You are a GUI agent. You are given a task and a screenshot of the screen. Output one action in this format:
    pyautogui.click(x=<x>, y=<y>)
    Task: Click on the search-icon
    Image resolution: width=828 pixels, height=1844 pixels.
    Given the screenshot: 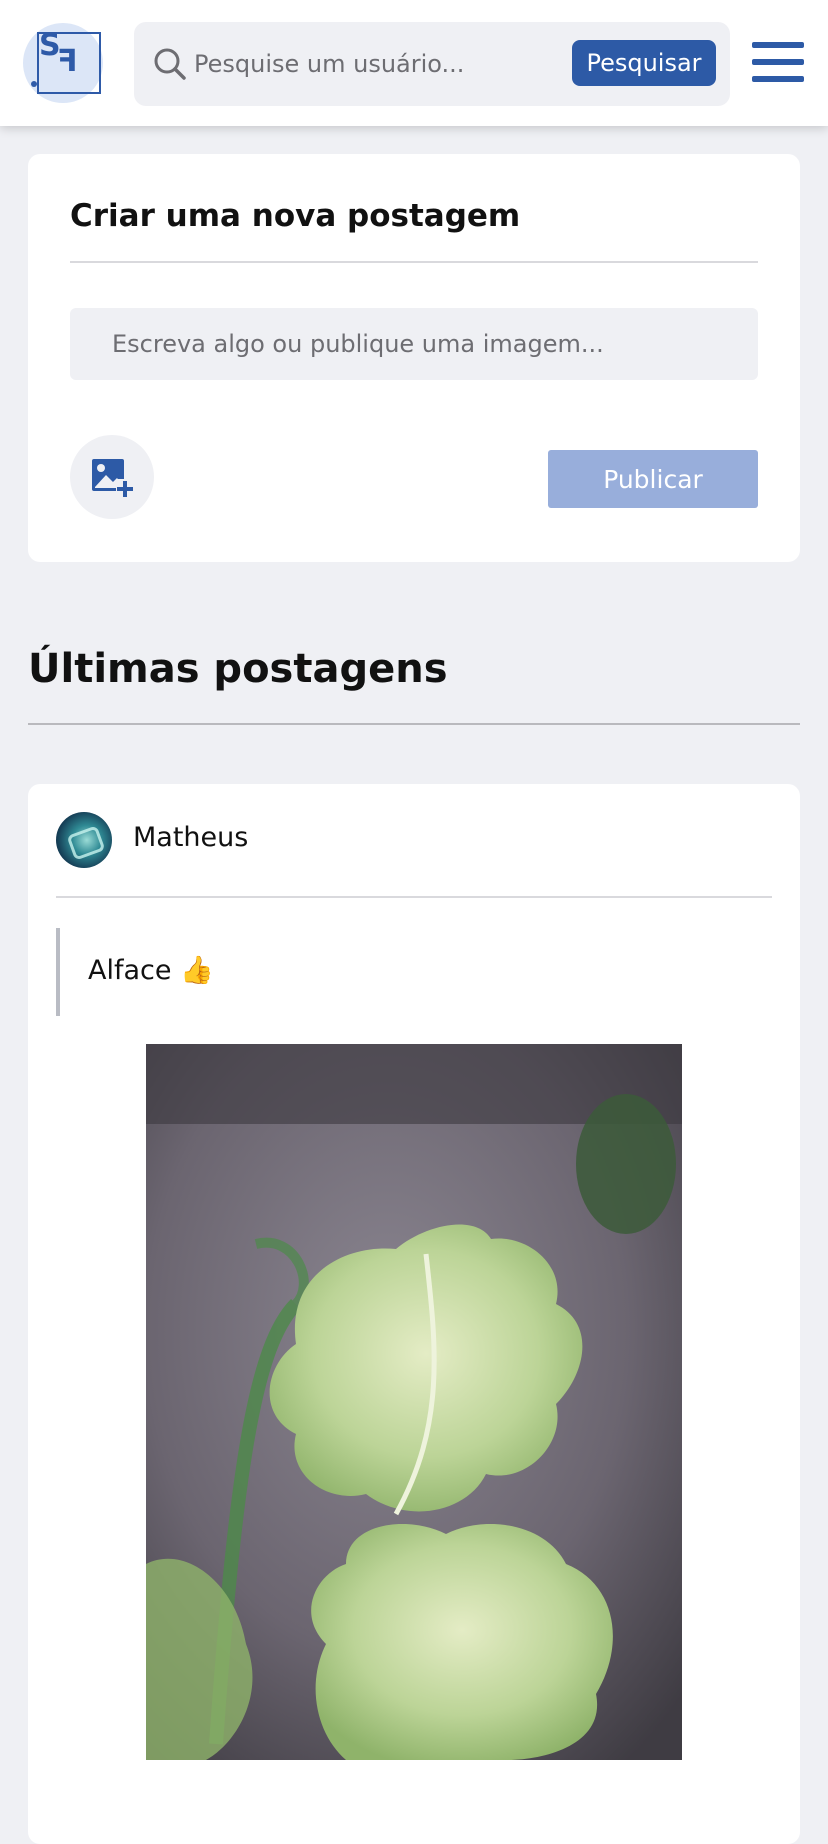 What is the action you would take?
    pyautogui.click(x=170, y=64)
    